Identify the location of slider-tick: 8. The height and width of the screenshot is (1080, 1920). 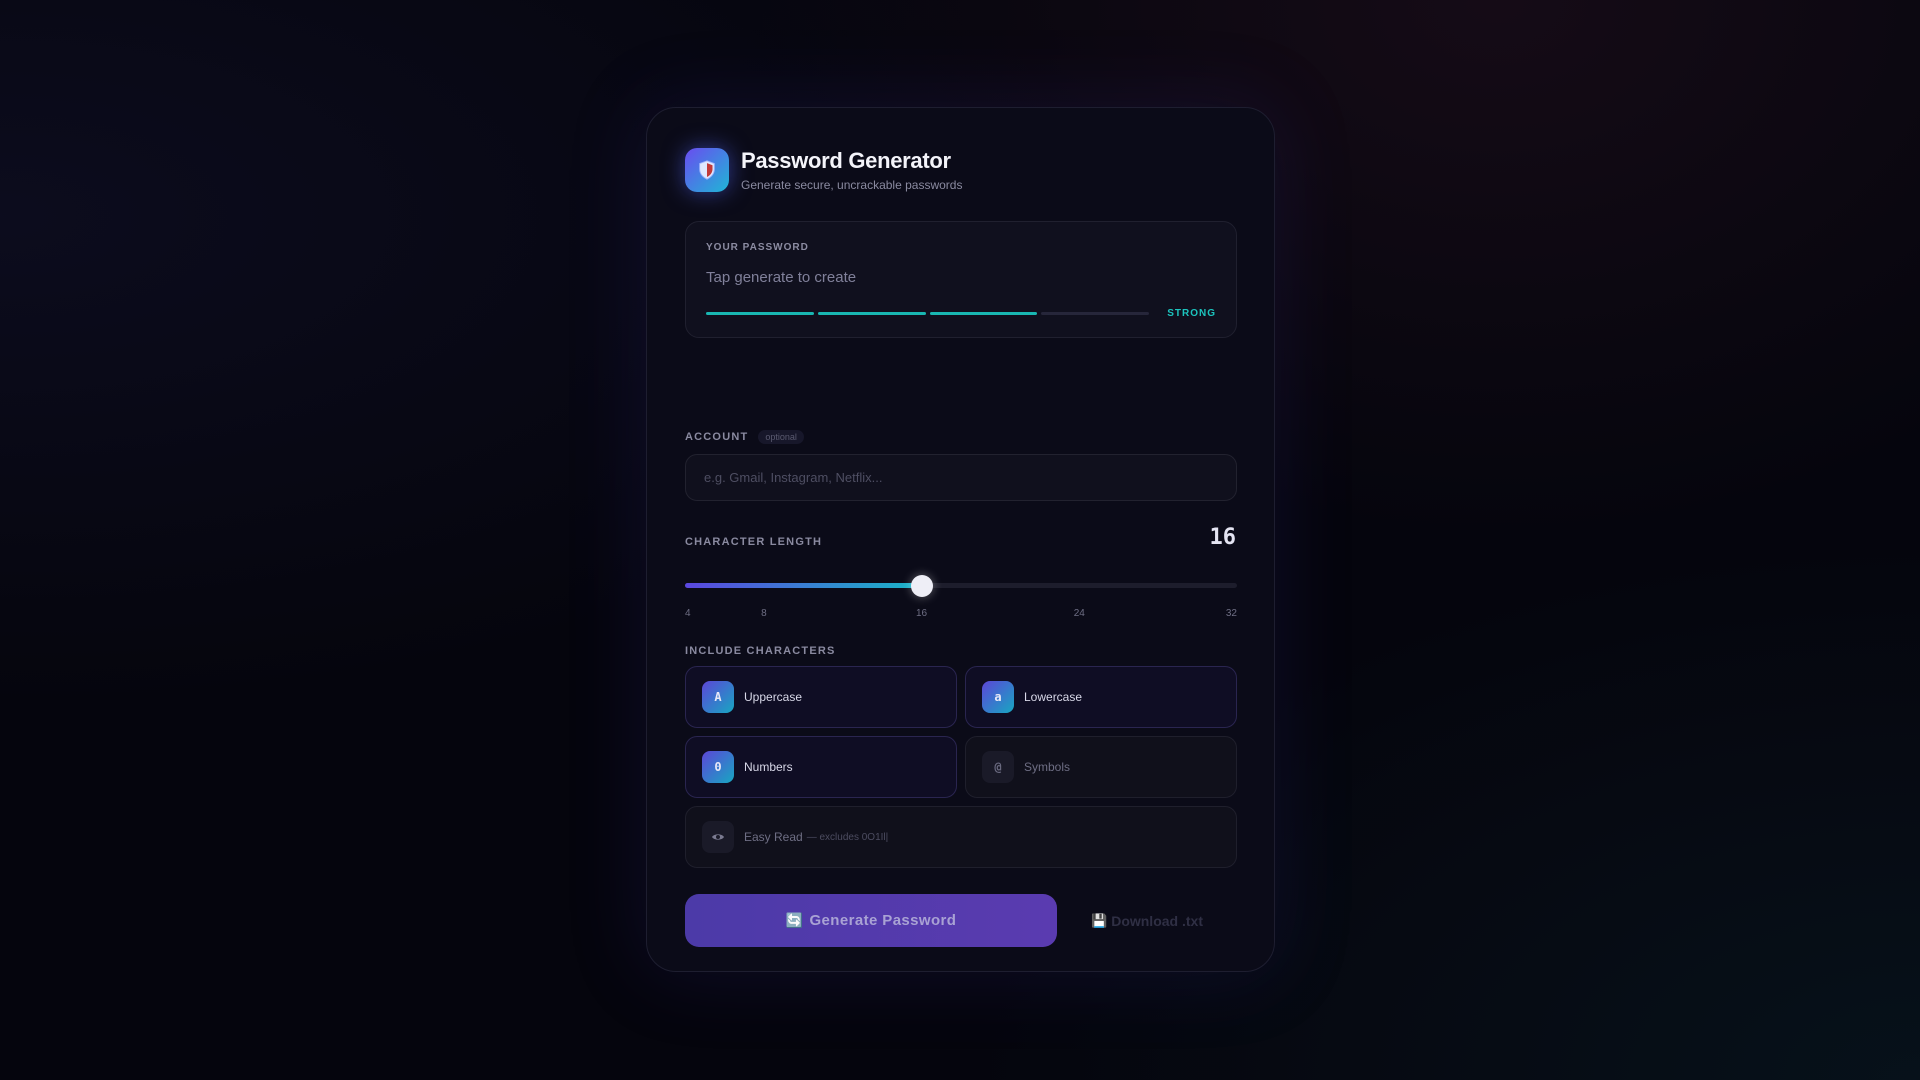
(764, 613).